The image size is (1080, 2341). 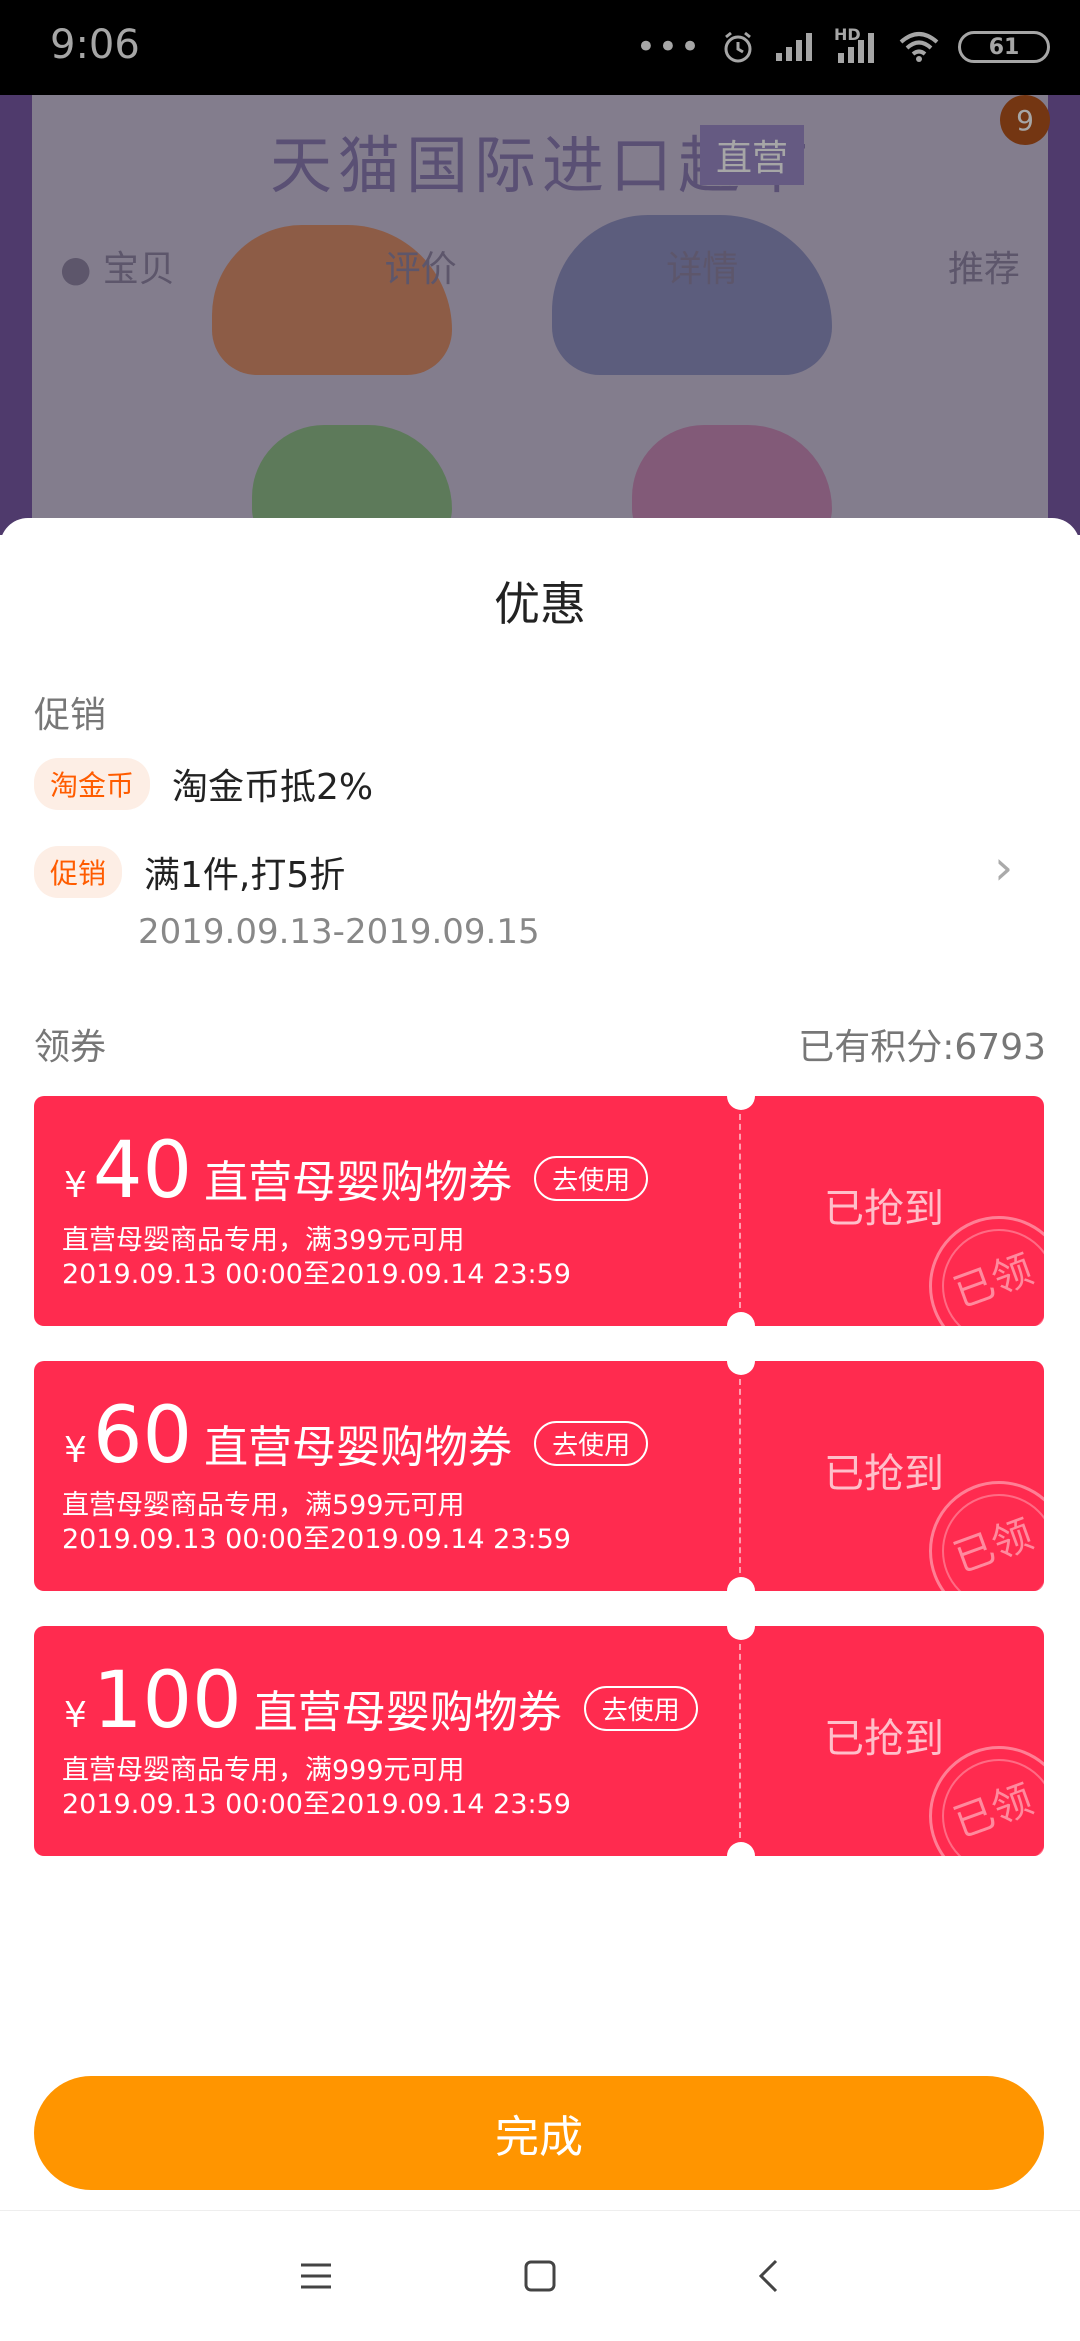 What do you see at coordinates (70, 1047) in the screenshot?
I see `coupon-section-label: 领券` at bounding box center [70, 1047].